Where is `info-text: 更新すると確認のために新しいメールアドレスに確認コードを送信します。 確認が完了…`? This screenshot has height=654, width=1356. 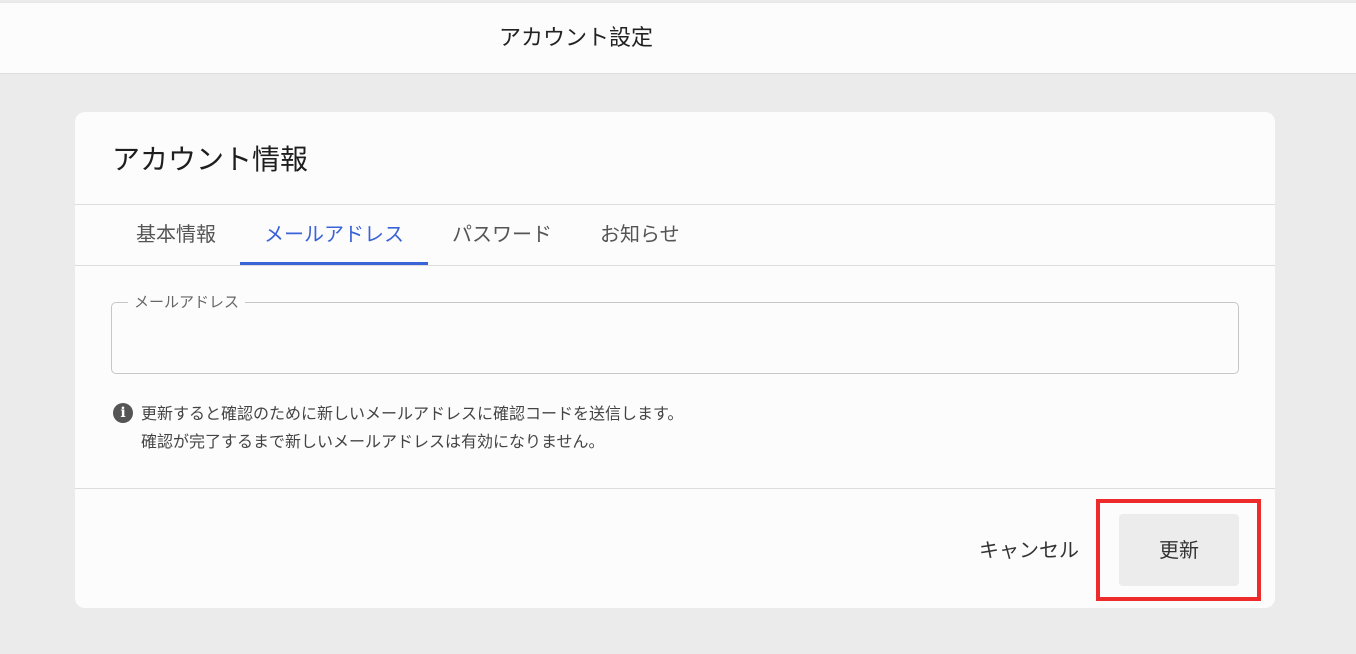
info-text: 更新すると確認のために新しいメールアドレスに確認コードを送信します。 確認が完了… is located at coordinates (412, 428).